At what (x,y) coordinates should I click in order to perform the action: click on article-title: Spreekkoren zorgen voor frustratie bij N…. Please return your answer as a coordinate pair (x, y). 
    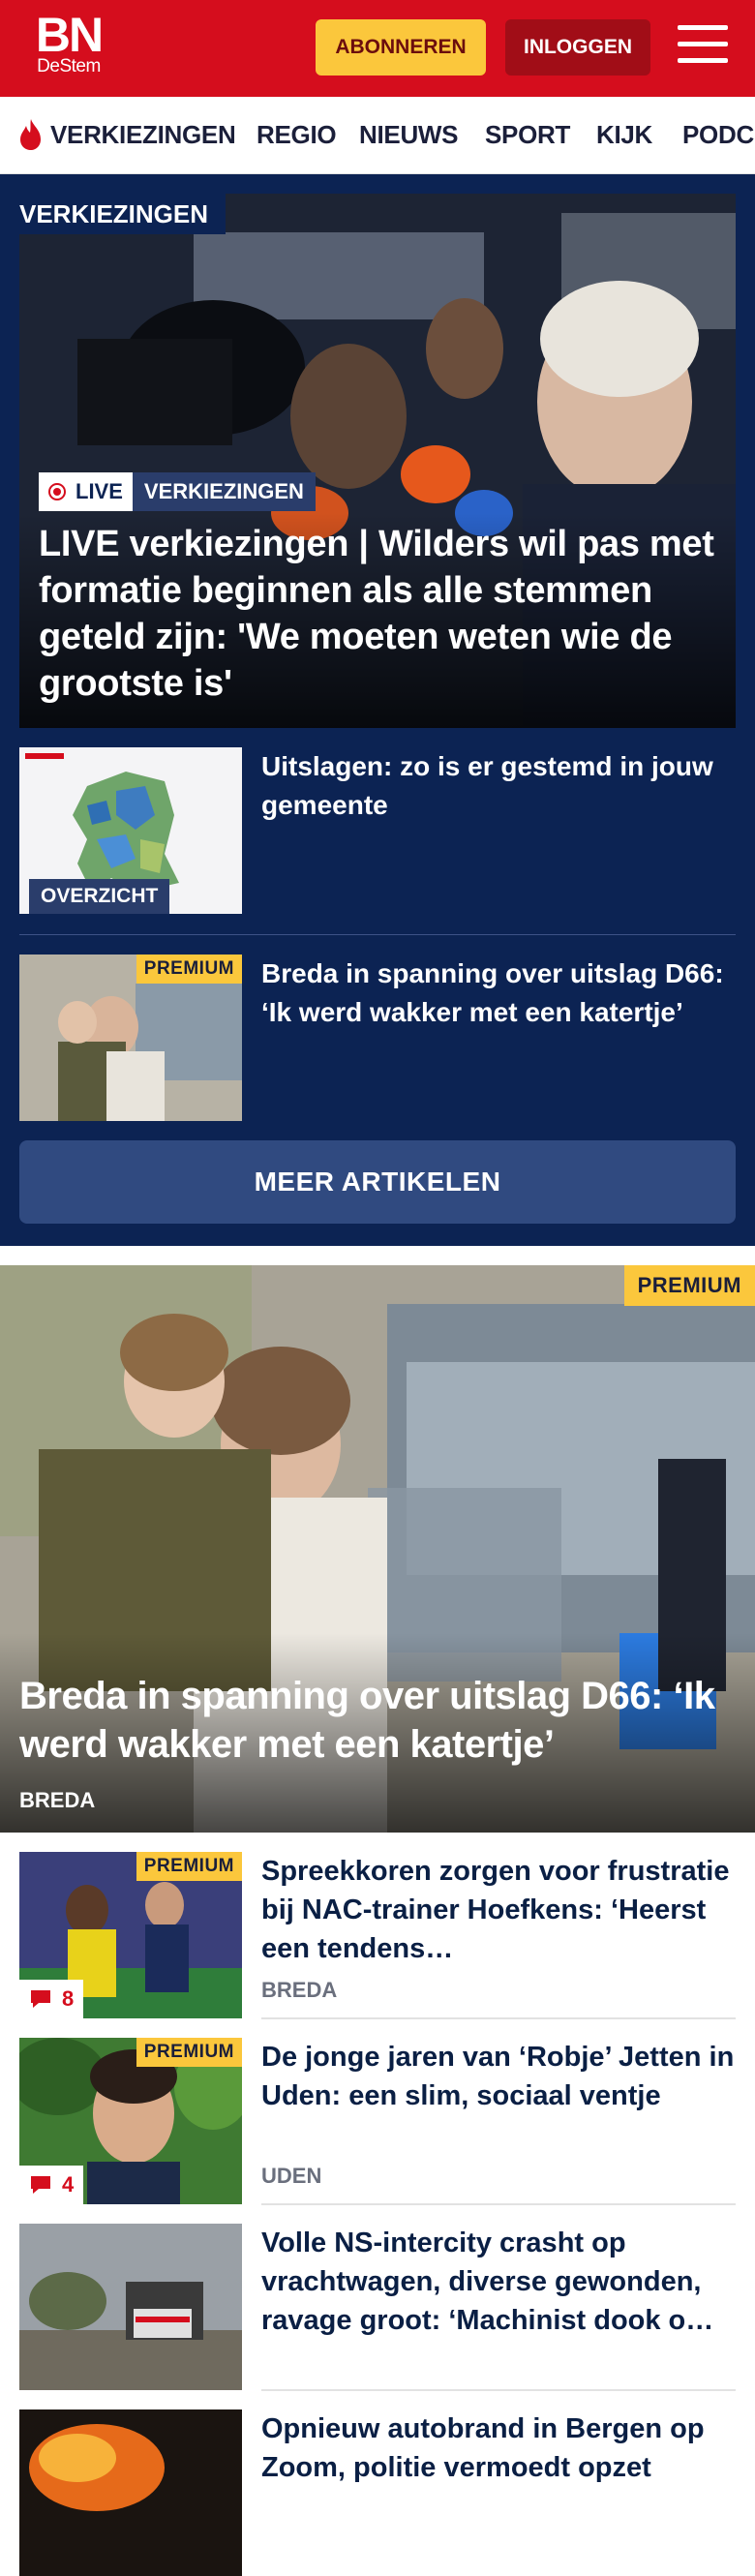
    Looking at the image, I should click on (498, 1910).